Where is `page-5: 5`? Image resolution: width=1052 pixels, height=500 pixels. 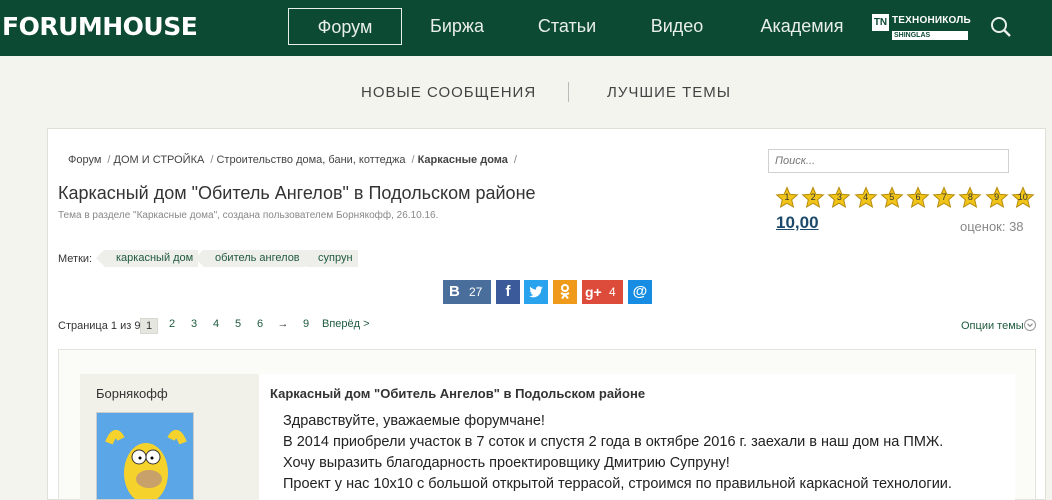
page-5: 5 is located at coordinates (238, 324).